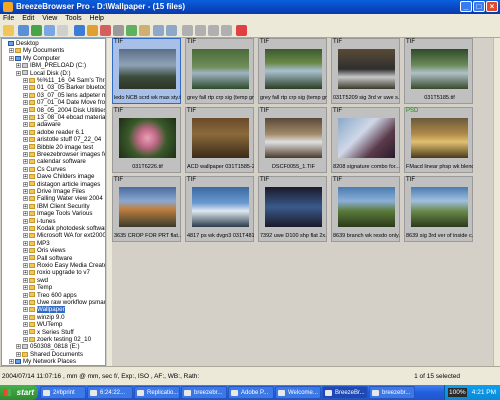 The height and width of the screenshot is (400, 500). What do you see at coordinates (79, 30) in the screenshot?
I see `checkmark-icon` at bounding box center [79, 30].